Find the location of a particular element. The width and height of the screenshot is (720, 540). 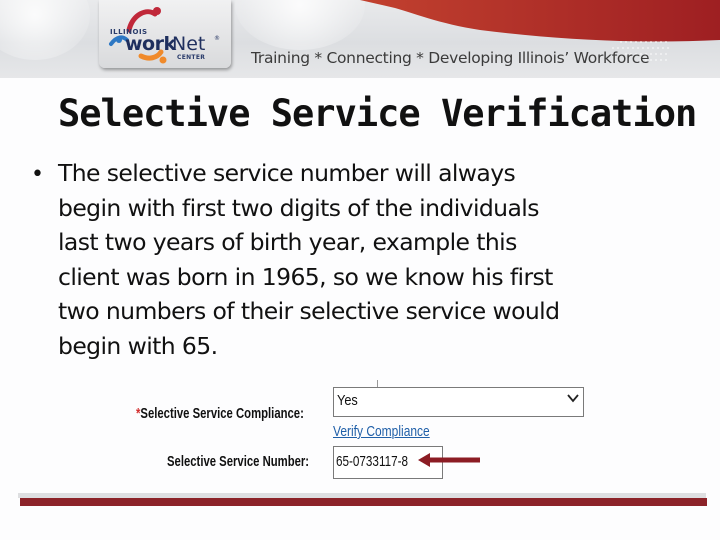

bullet-line: The selective service number will always is located at coordinates (287, 173).